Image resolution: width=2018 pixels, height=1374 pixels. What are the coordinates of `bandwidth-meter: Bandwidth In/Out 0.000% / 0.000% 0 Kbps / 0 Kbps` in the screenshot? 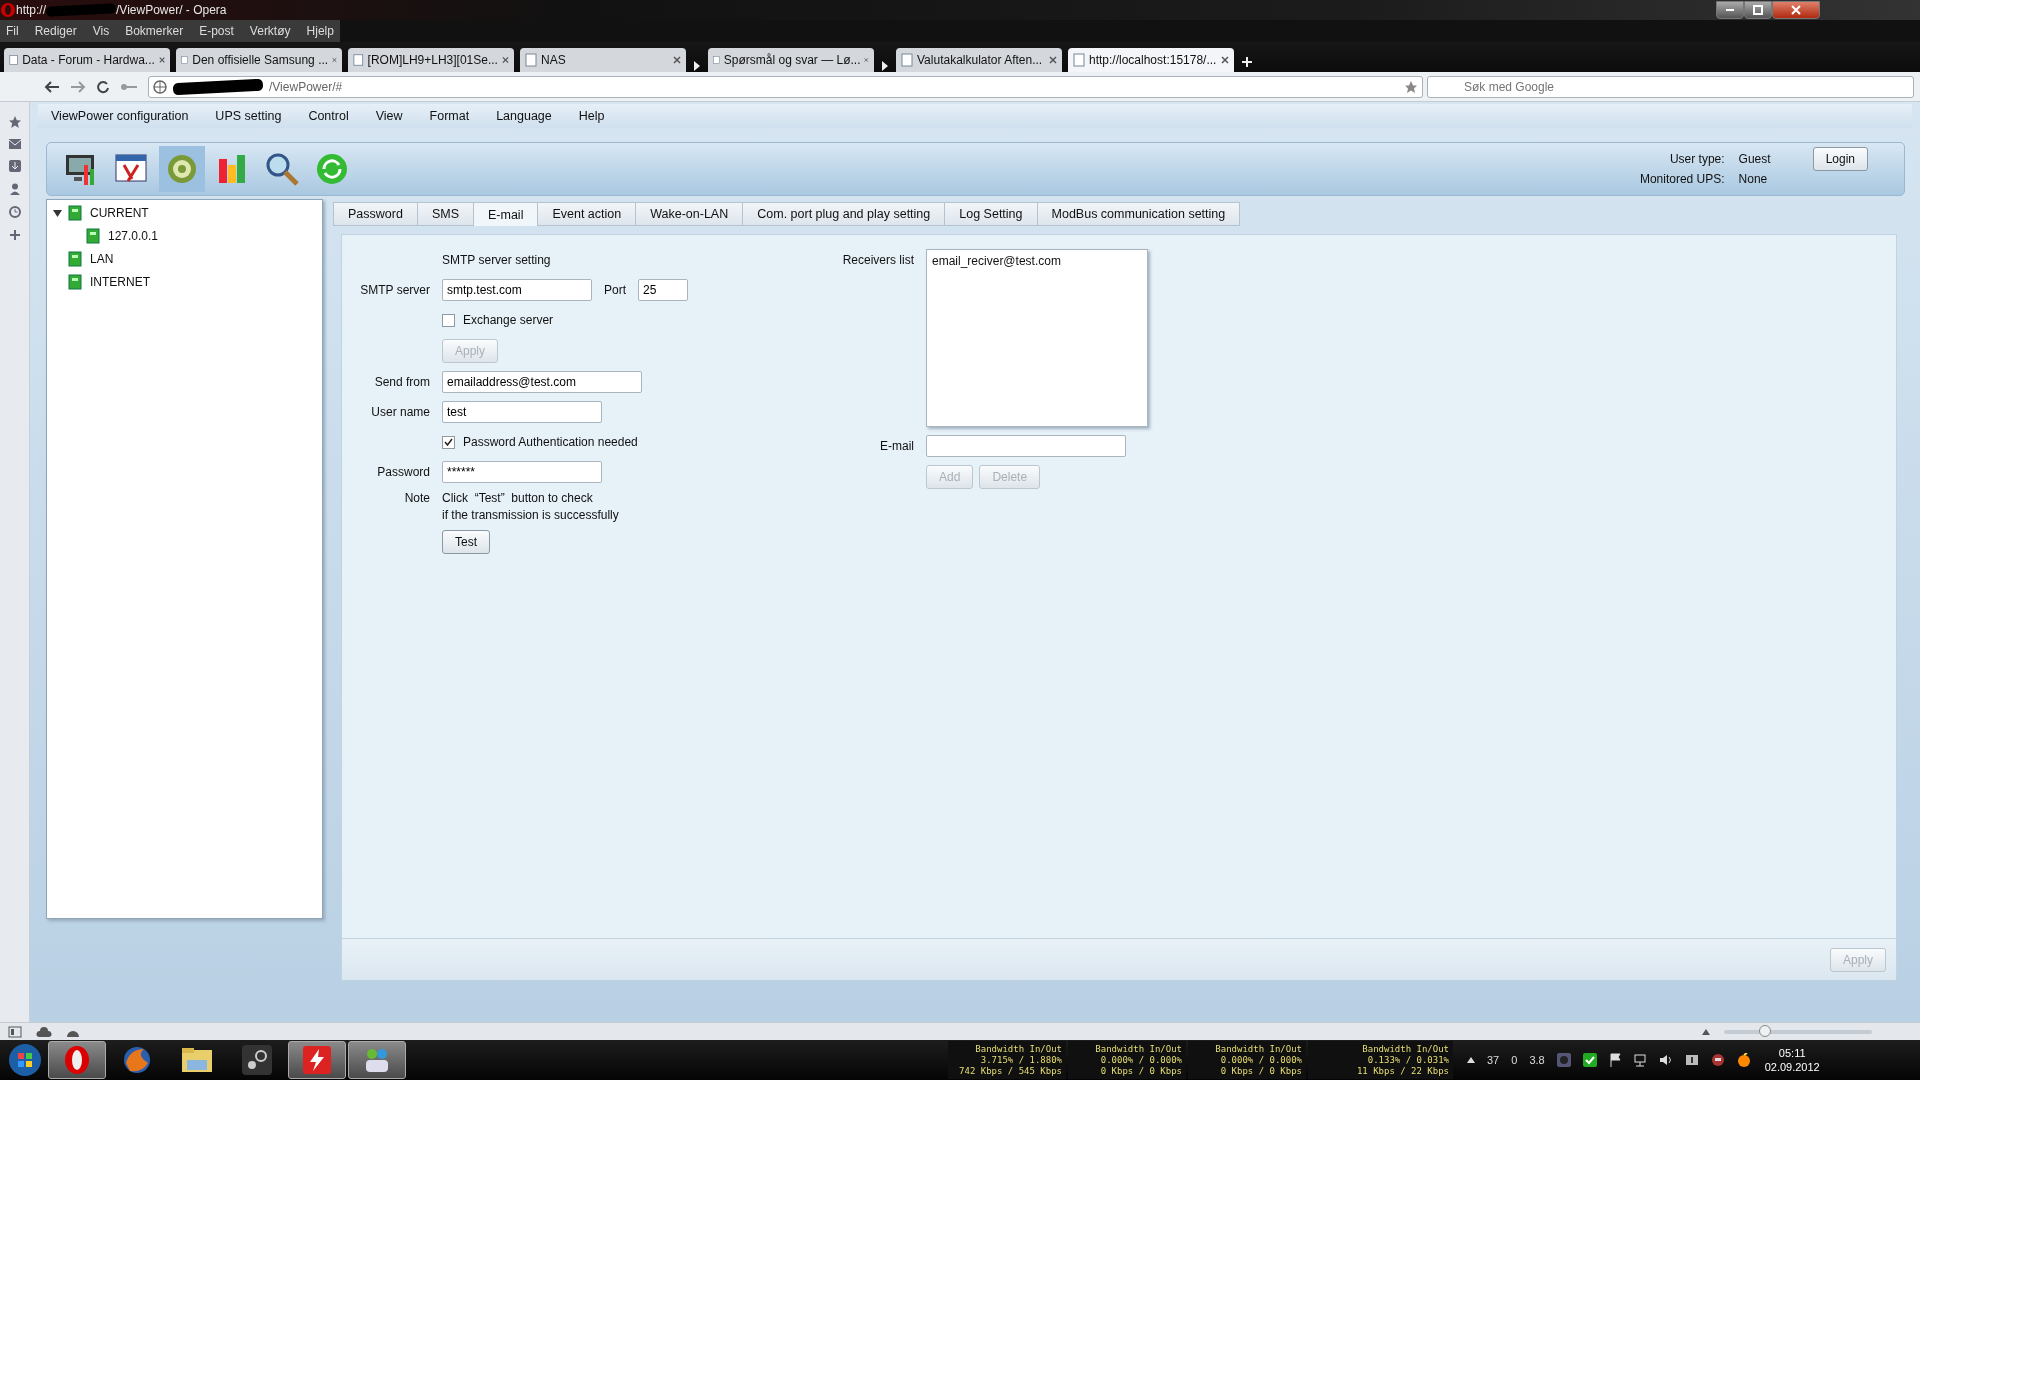 It's located at (1127, 1060).